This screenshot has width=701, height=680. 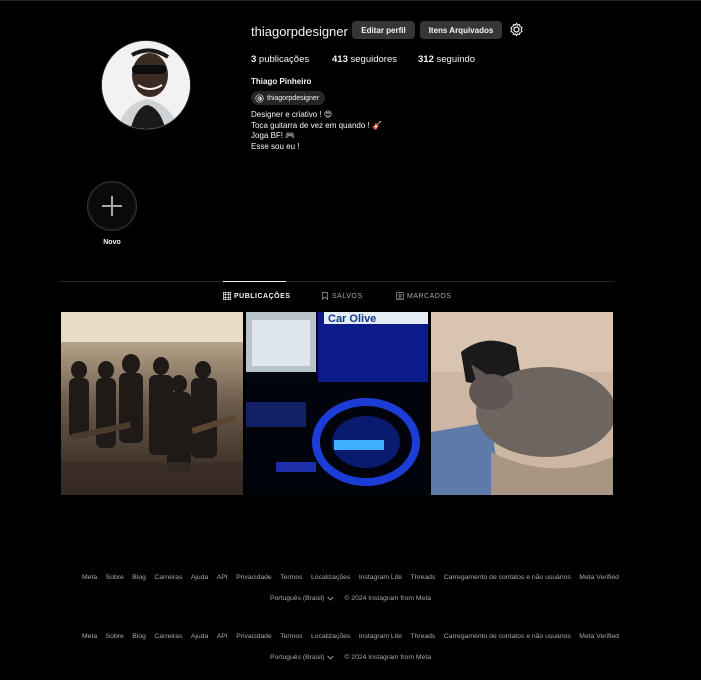 I want to click on tab-saved: SALVOS, so click(x=342, y=296).